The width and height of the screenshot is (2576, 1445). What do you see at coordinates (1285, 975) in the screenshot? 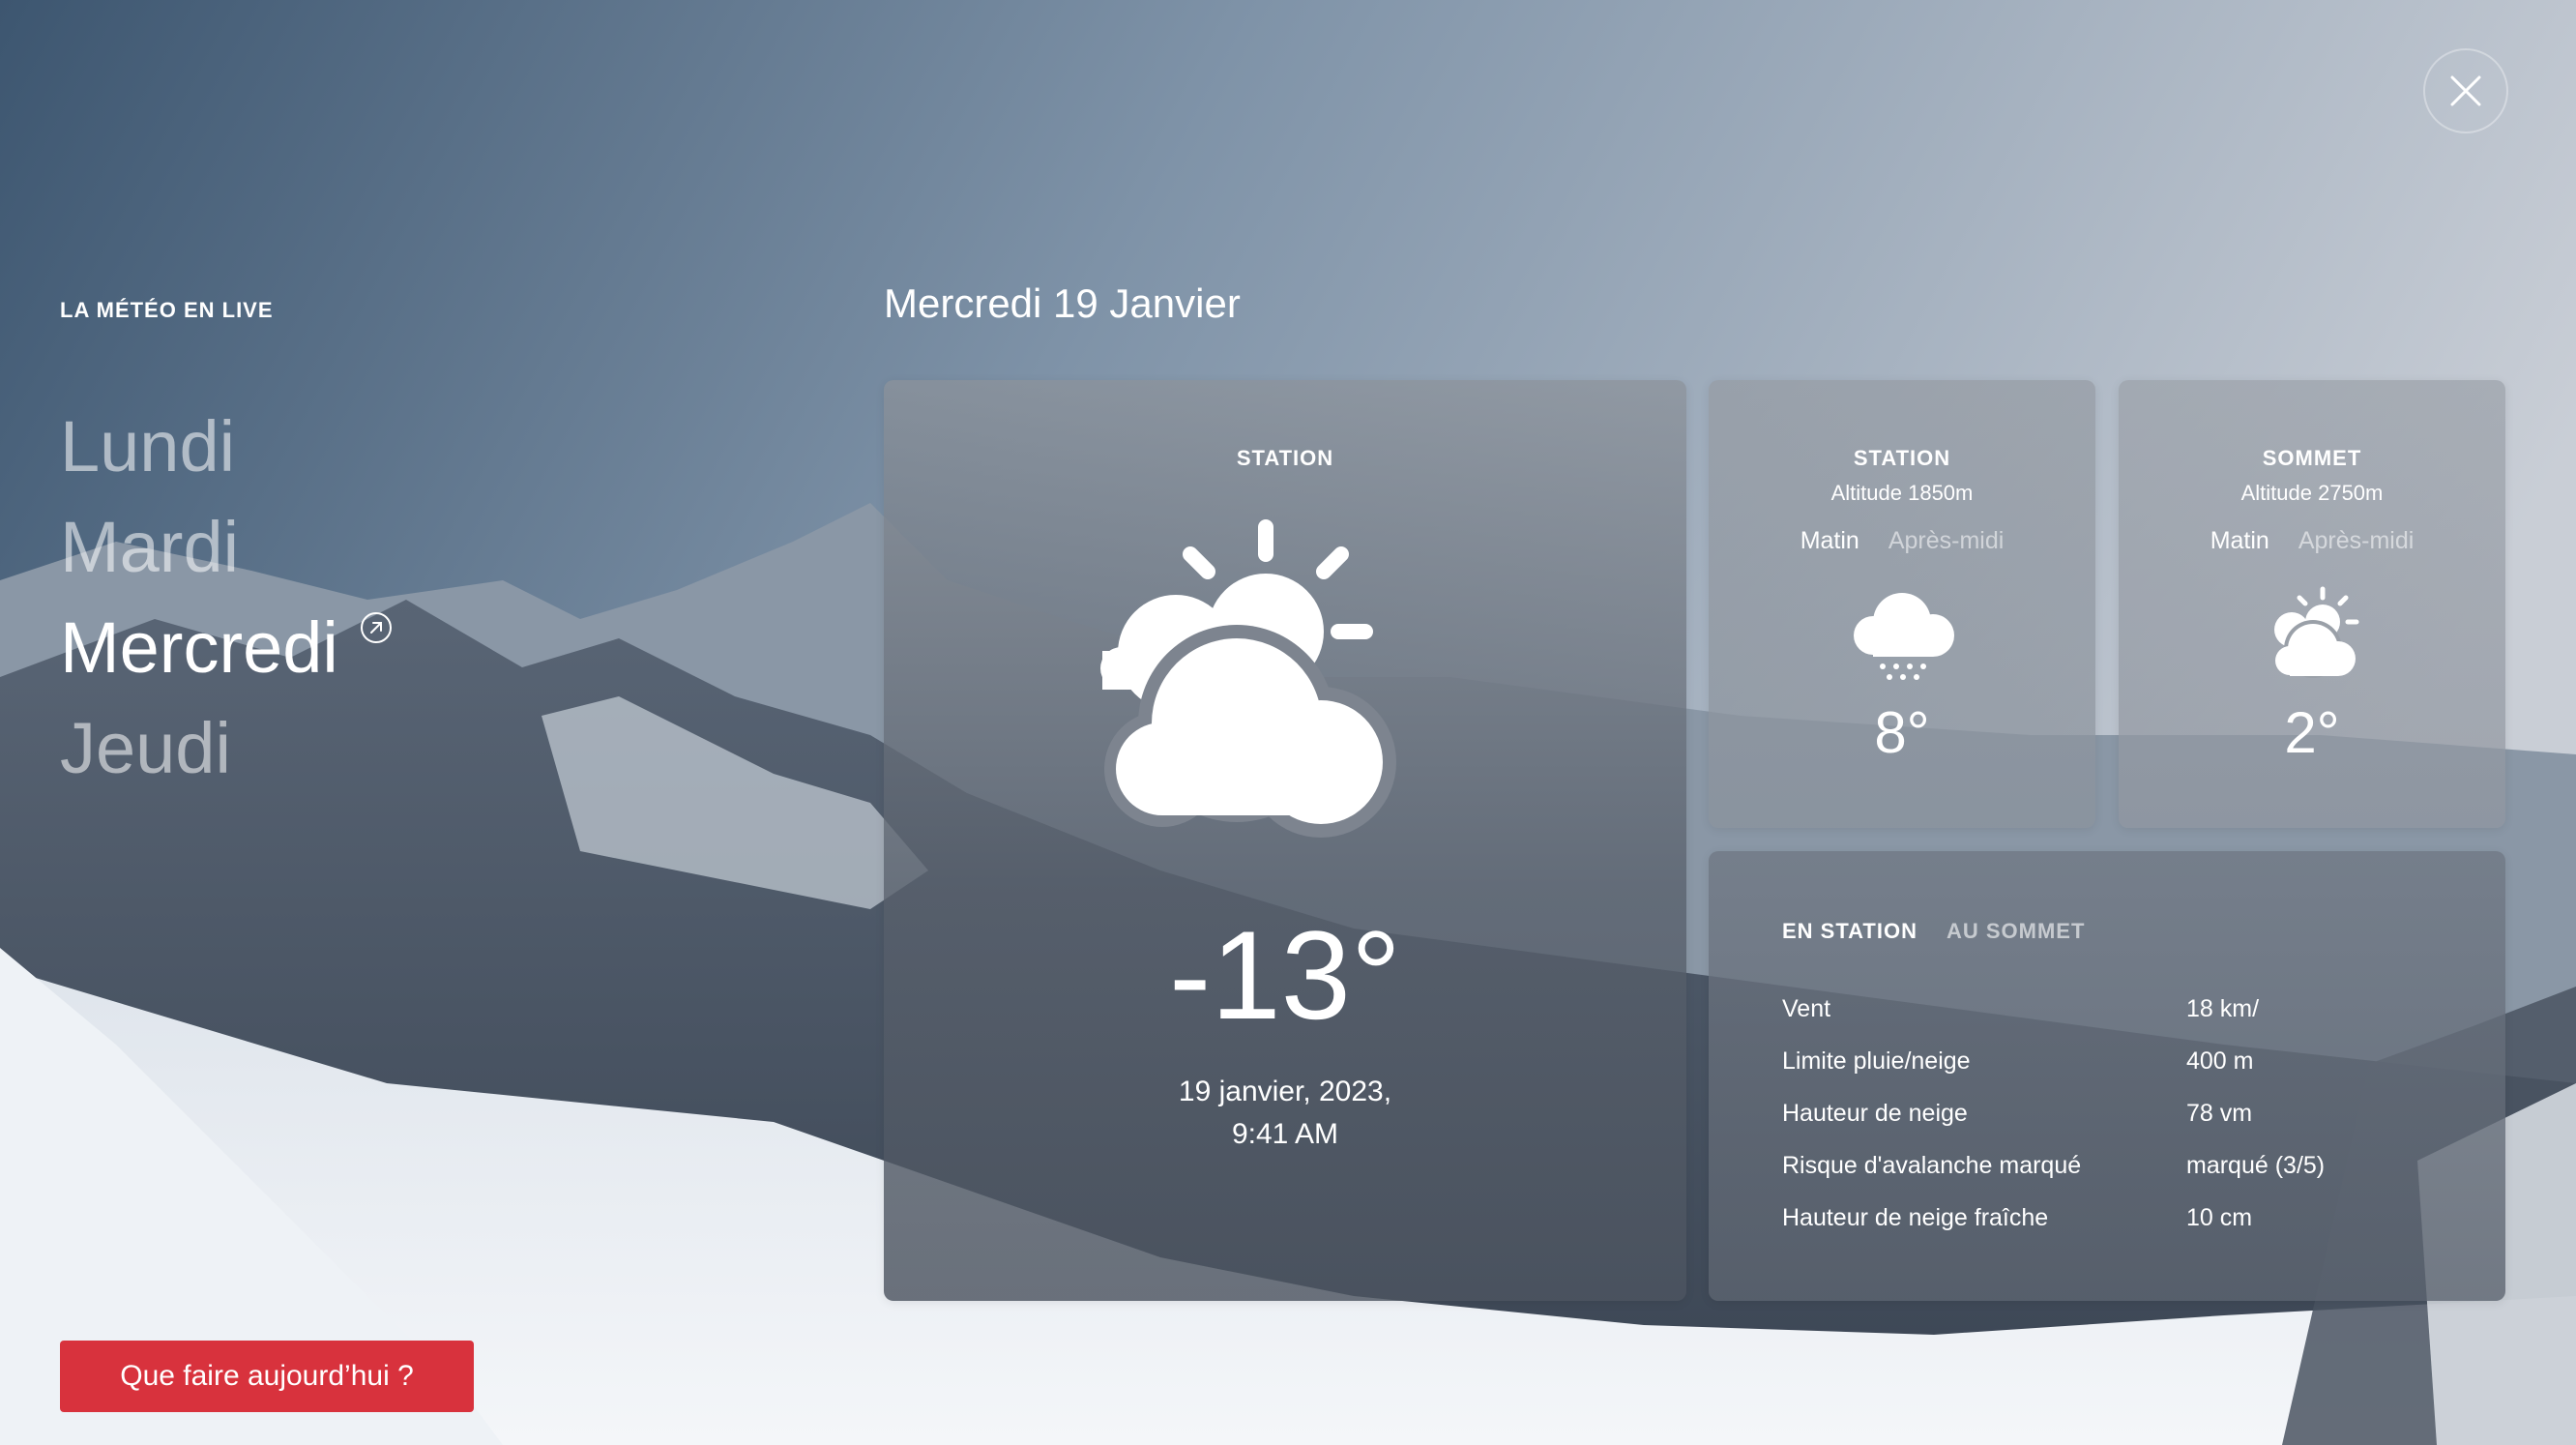
I see `main-temperature: -13°` at bounding box center [1285, 975].